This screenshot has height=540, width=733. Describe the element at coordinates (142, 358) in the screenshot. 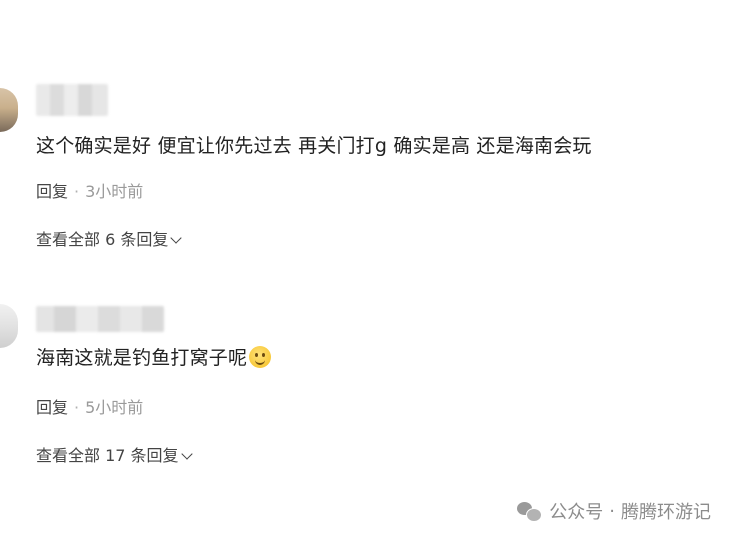

I see `comment-text-content: 海南这就是钓鱼打窝子呢` at that location.